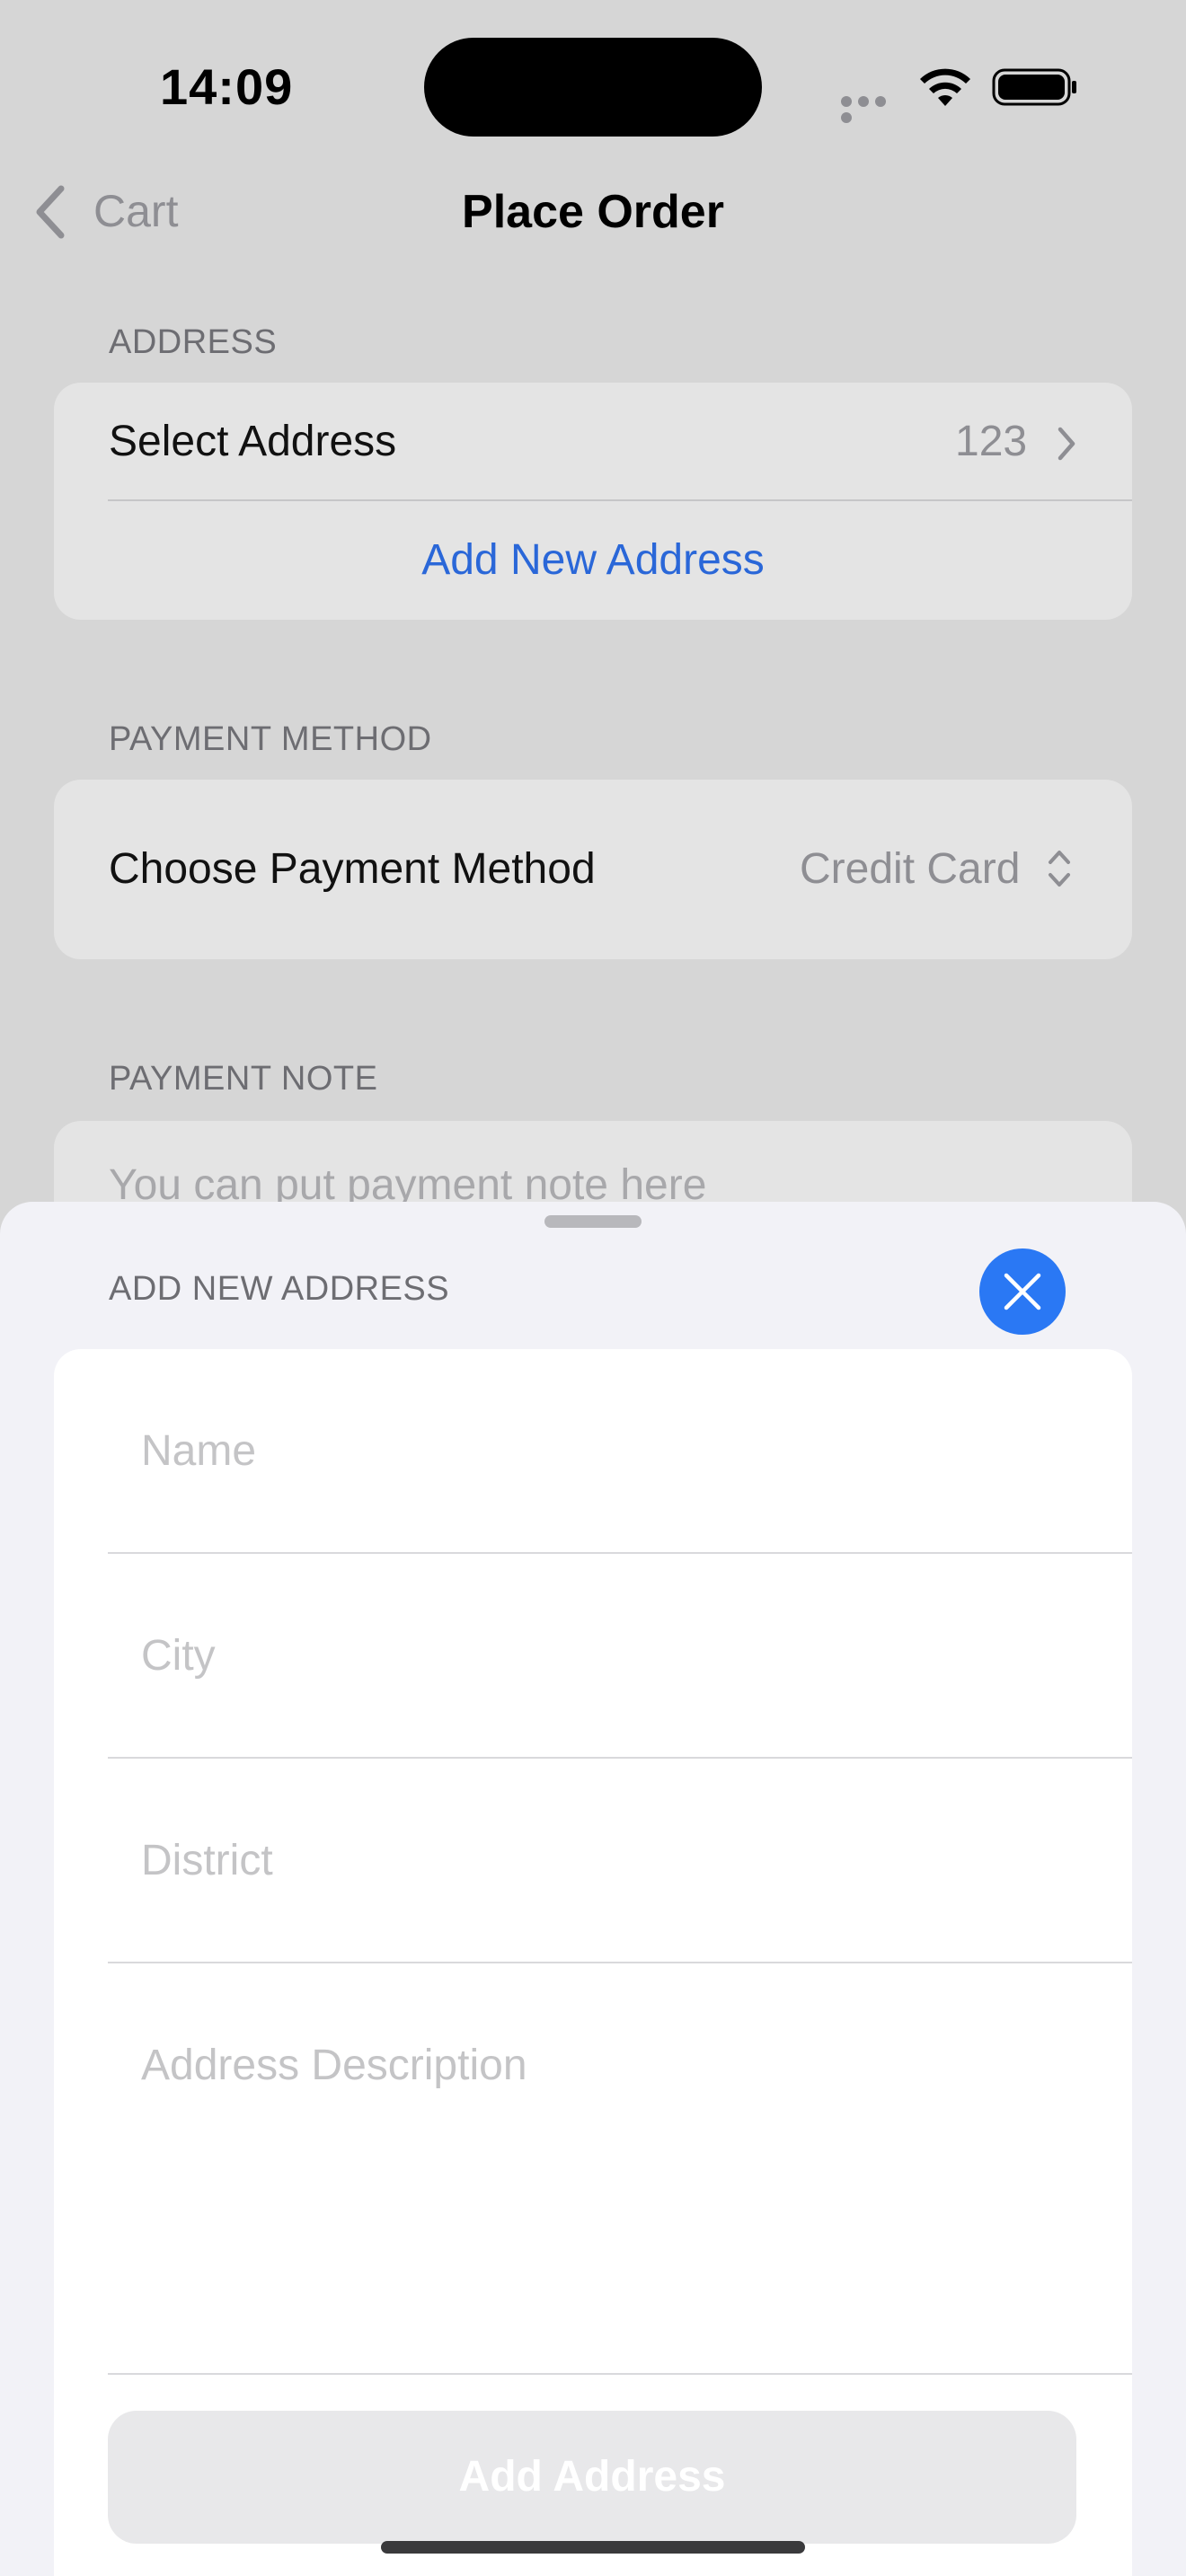 The width and height of the screenshot is (1186, 2576). I want to click on select-address-label: Select Address, so click(253, 441).